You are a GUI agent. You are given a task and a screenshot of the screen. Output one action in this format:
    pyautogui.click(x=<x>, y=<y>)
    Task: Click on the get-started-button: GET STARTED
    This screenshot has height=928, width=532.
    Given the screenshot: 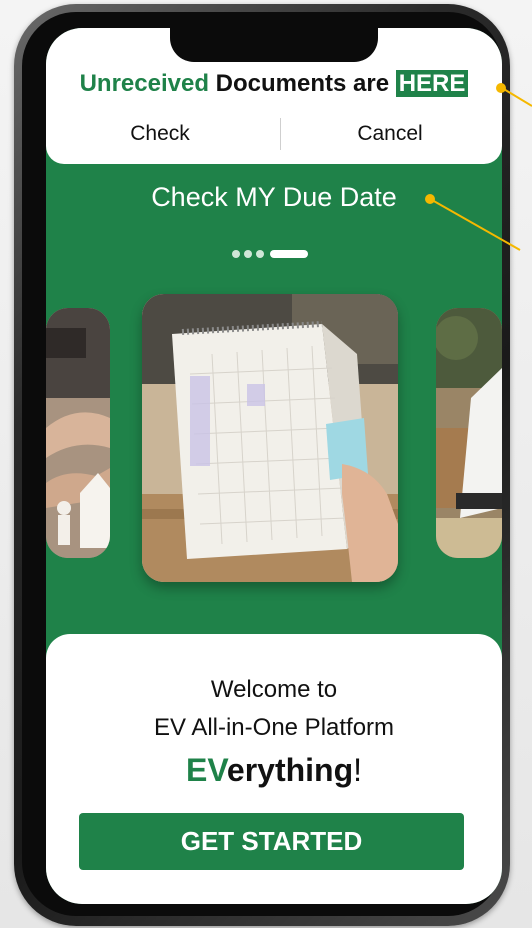 What is the action you would take?
    pyautogui.click(x=271, y=841)
    